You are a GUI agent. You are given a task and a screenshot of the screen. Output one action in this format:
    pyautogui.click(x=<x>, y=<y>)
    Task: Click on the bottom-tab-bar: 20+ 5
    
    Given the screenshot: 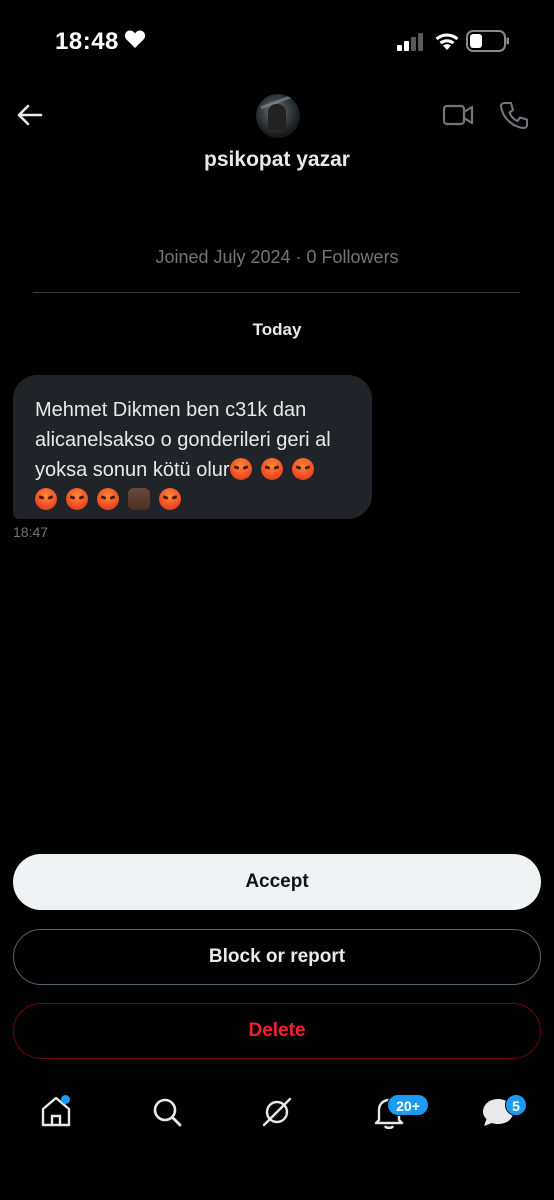 What is the action you would take?
    pyautogui.click(x=277, y=1120)
    